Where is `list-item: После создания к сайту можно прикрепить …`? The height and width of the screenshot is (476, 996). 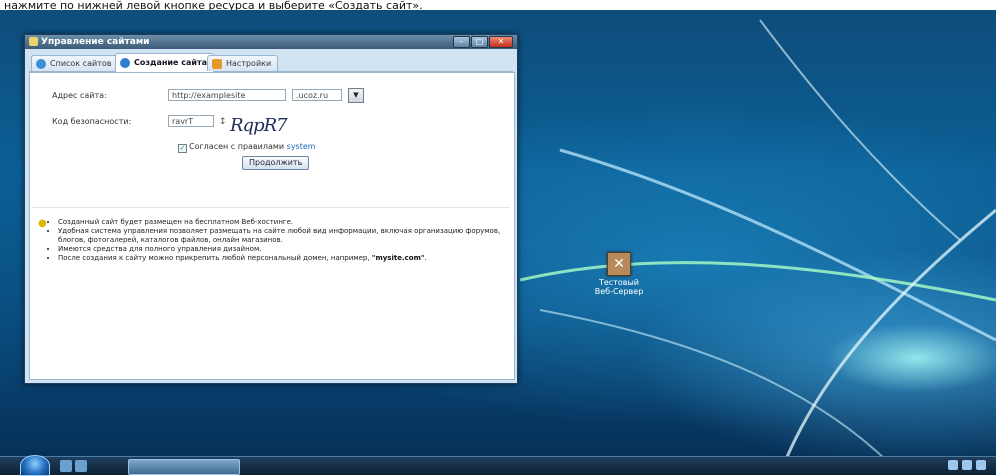
list-item: После создания к сайту можно прикрепить … is located at coordinates (289, 258).